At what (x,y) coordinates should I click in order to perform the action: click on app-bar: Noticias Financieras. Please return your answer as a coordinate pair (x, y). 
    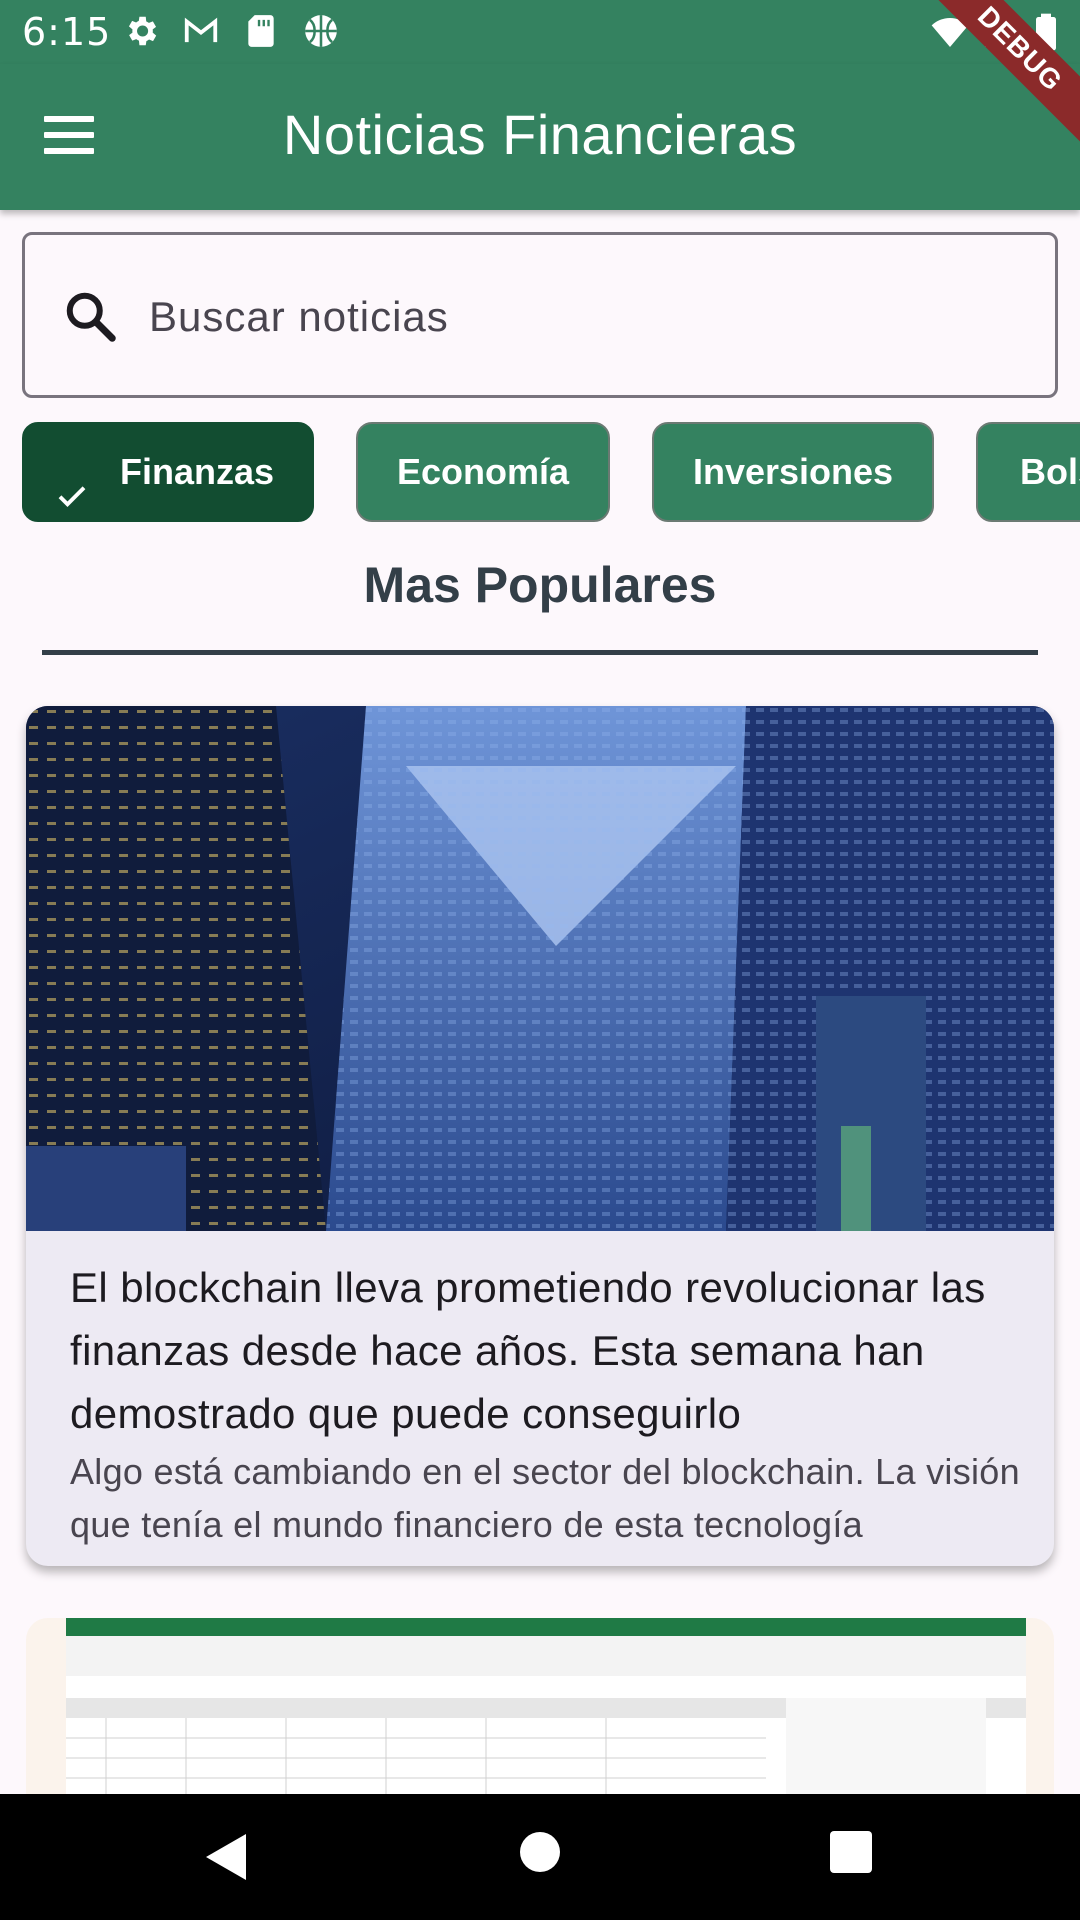
    Looking at the image, I should click on (540, 137).